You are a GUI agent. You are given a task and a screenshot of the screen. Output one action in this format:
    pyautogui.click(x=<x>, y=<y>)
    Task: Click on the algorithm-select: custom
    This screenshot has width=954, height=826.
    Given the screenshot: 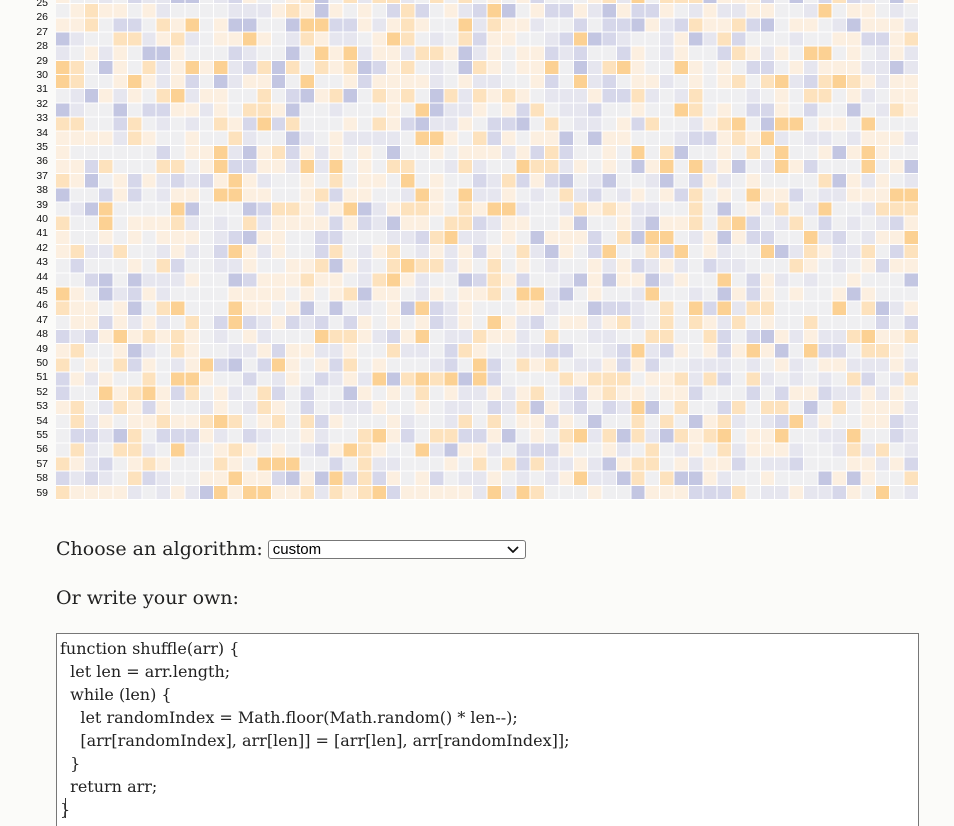 What is the action you would take?
    pyautogui.click(x=396, y=549)
    